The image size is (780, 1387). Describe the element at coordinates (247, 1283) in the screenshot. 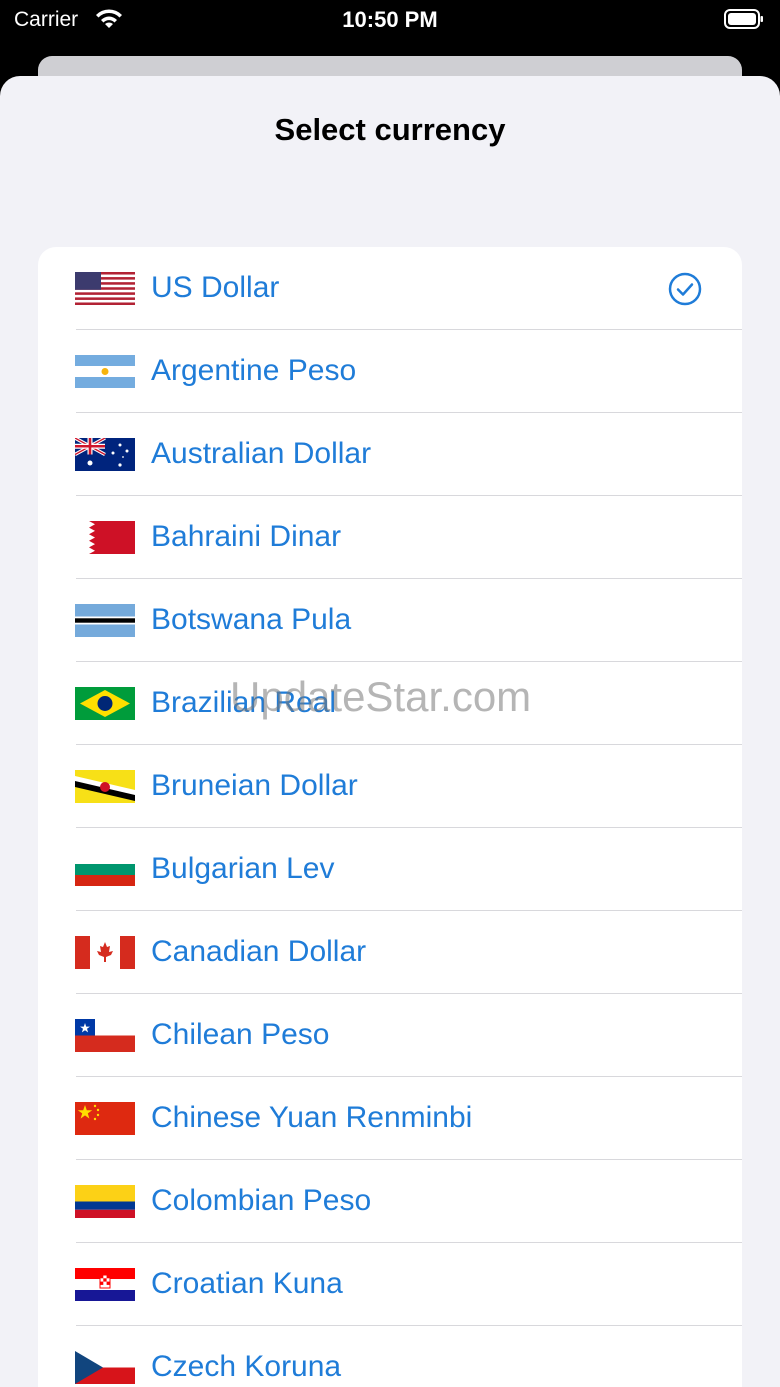

I see `currency-label: Croatian Kuna` at that location.